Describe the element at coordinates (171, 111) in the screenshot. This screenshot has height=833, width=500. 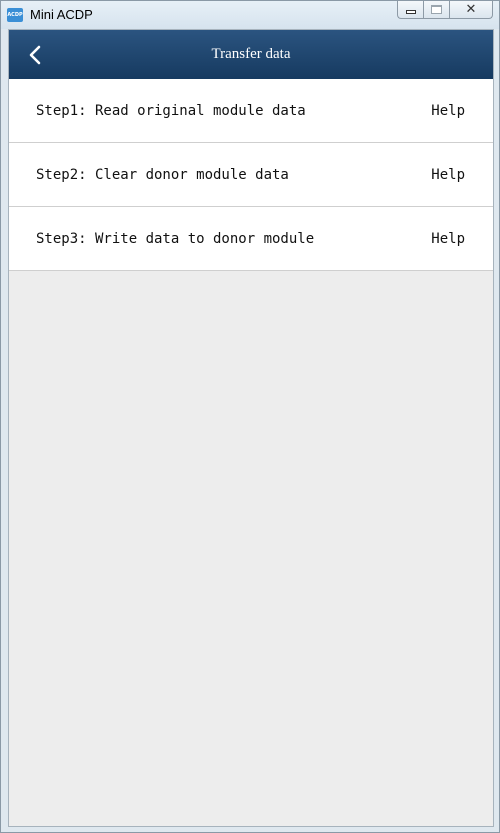
I see `step-label: Step1: Read original module data` at that location.